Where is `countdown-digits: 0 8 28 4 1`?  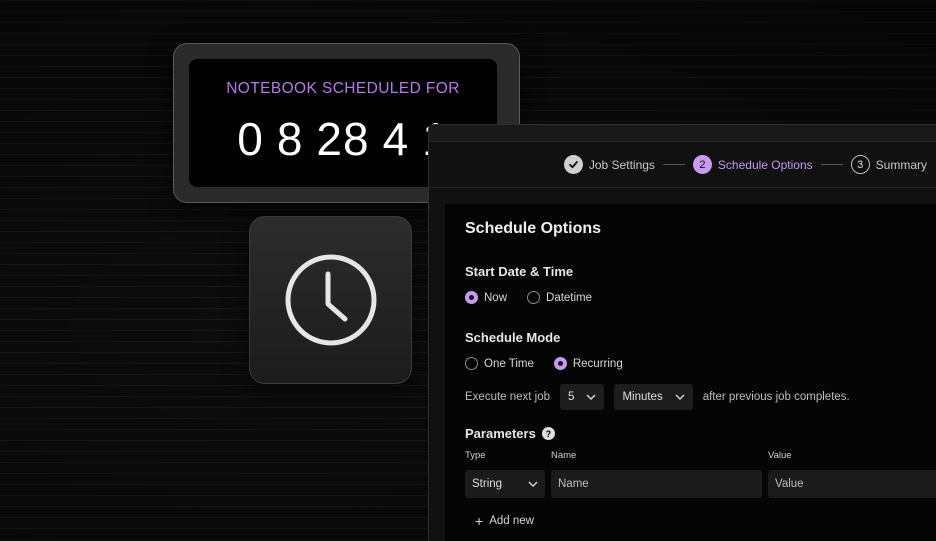
countdown-digits: 0 8 28 4 1 is located at coordinates (343, 139).